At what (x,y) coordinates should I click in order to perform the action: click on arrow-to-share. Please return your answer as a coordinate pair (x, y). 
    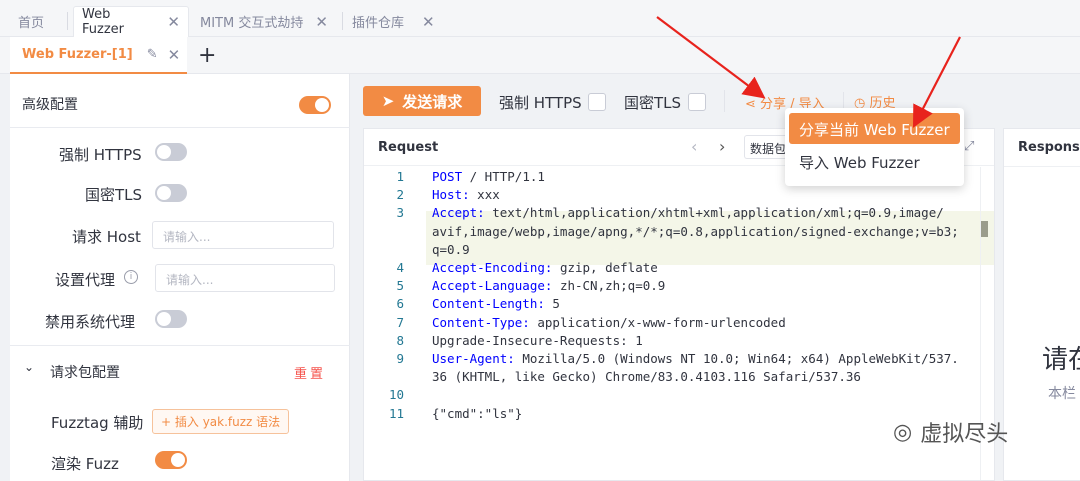
    Looking at the image, I should click on (711, 57).